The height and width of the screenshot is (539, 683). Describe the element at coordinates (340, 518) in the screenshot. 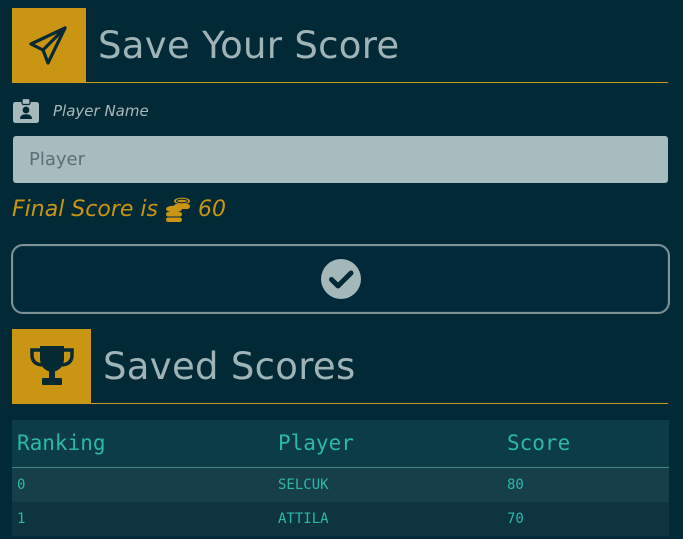

I see `table-row: 1 ATTILA 70` at that location.